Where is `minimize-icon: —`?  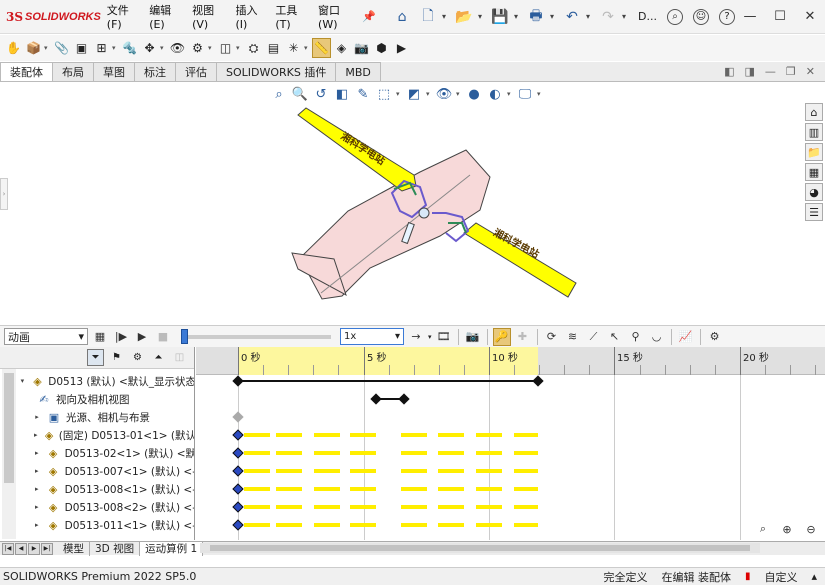
minimize-icon: — is located at coordinates (750, 16).